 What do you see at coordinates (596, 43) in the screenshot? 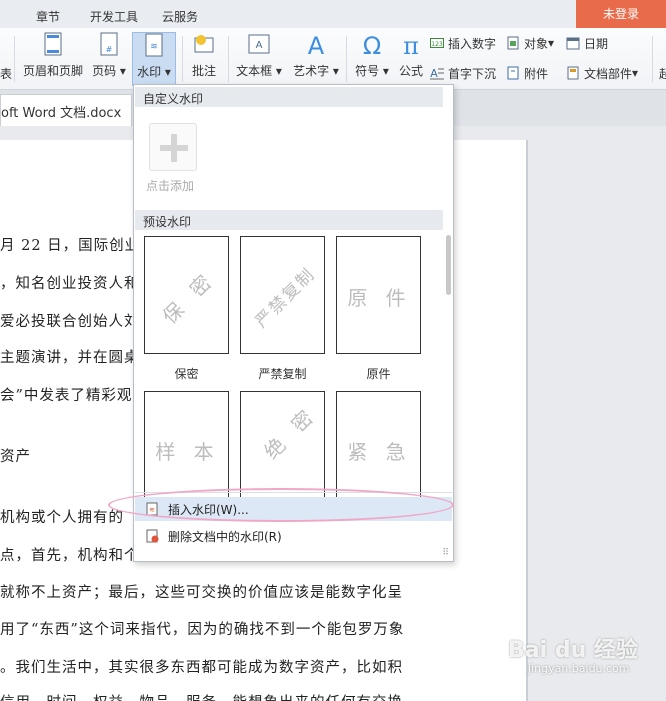
I see `date-label: 日期` at bounding box center [596, 43].